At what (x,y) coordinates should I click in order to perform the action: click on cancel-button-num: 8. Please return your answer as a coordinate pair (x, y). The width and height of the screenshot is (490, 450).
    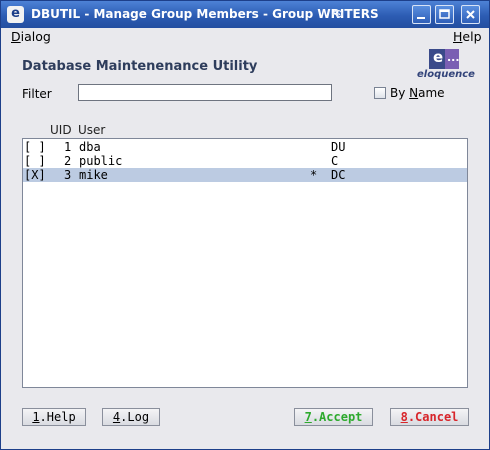
    Looking at the image, I should click on (404, 417).